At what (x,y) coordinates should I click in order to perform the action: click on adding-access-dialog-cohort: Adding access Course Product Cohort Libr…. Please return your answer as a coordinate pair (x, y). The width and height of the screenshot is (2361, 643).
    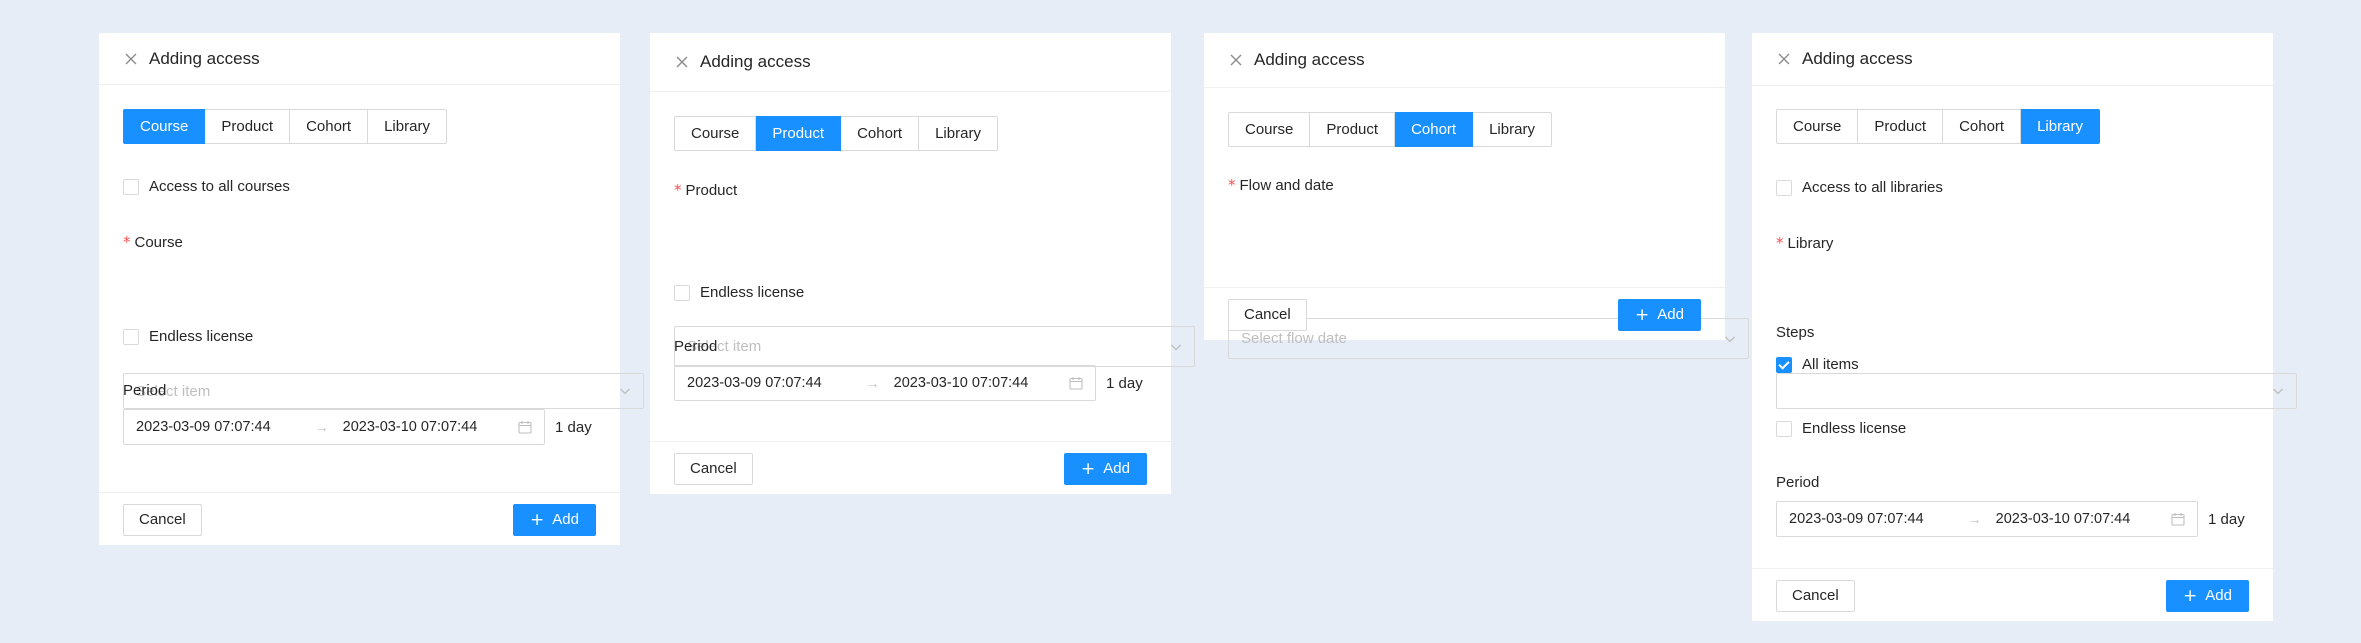
    Looking at the image, I should click on (1476, 196).